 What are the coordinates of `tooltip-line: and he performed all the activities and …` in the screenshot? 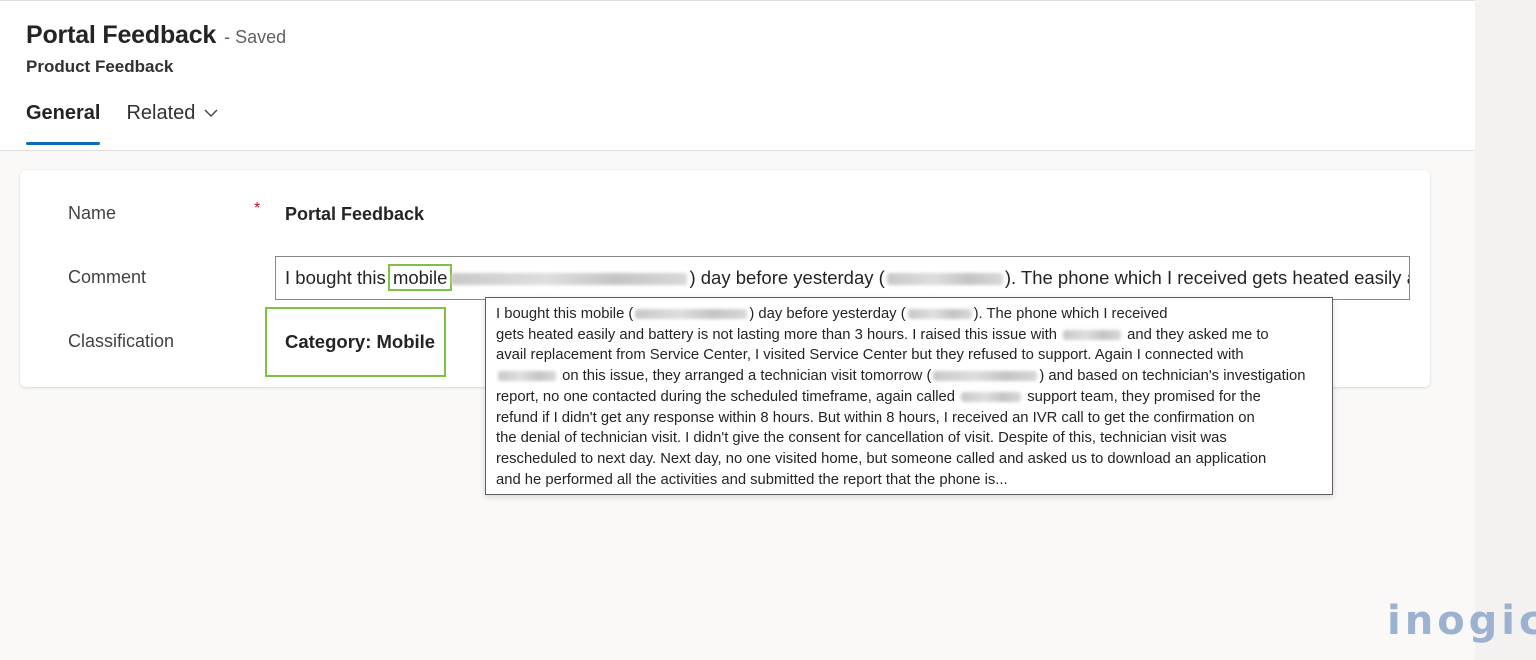 It's located at (909, 480).